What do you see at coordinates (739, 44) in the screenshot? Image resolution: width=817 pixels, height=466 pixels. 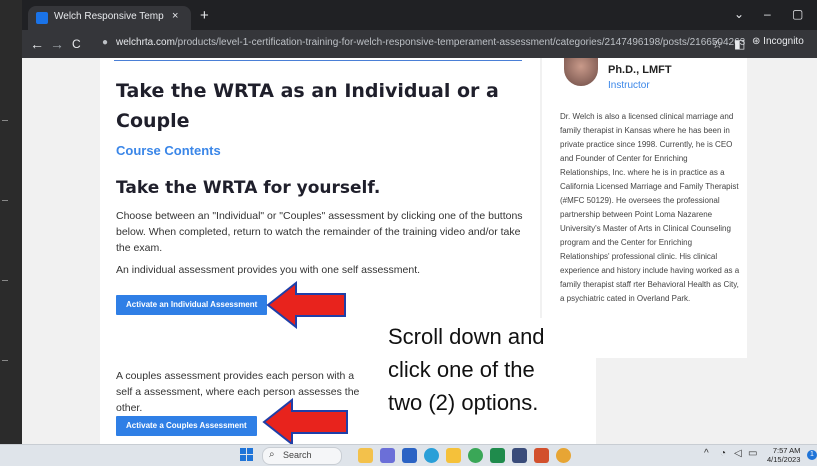 I see `side-panel-icon: ◧` at bounding box center [739, 44].